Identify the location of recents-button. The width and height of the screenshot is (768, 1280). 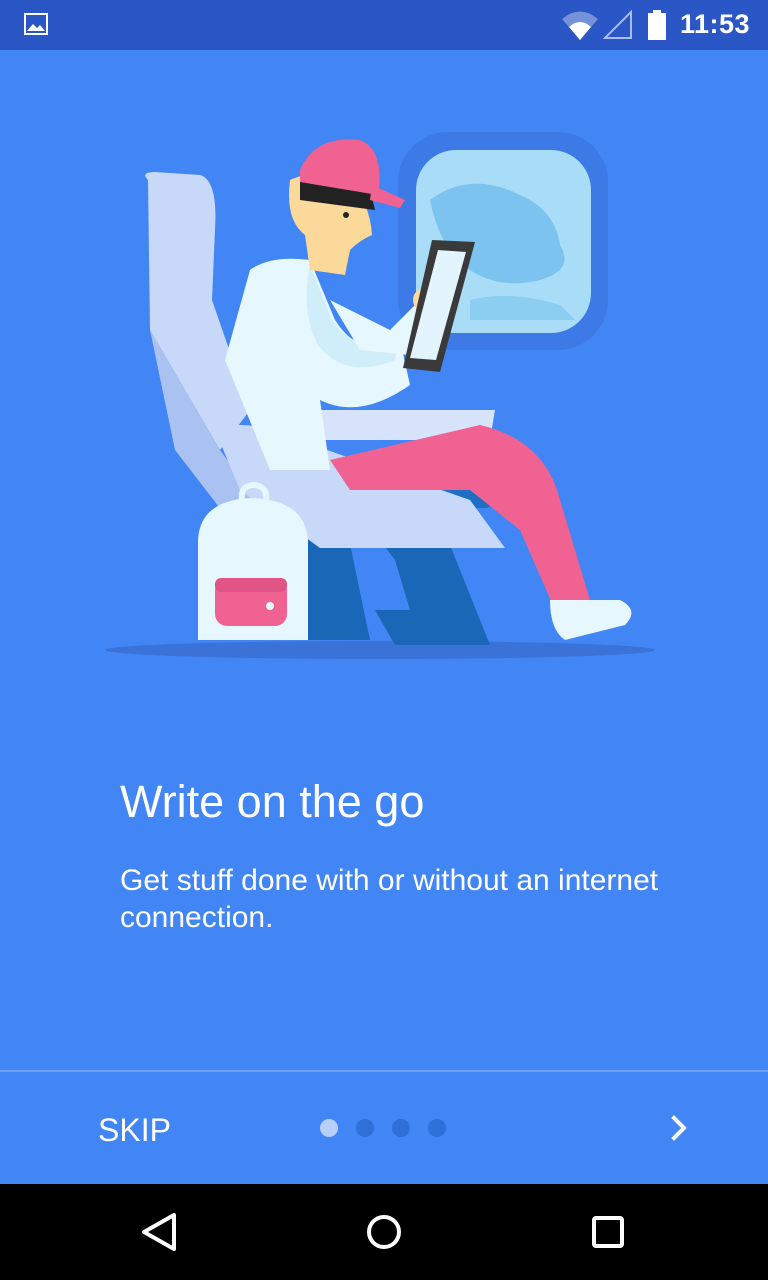
(608, 1232).